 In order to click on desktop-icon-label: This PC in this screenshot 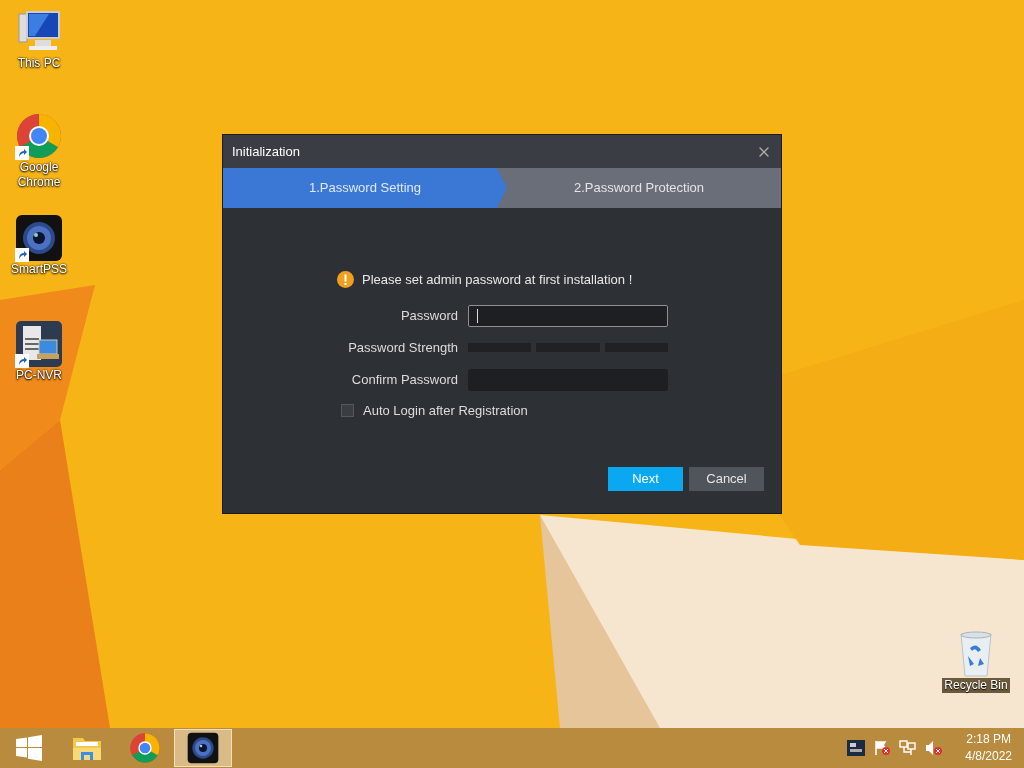, I will do `click(39, 63)`.